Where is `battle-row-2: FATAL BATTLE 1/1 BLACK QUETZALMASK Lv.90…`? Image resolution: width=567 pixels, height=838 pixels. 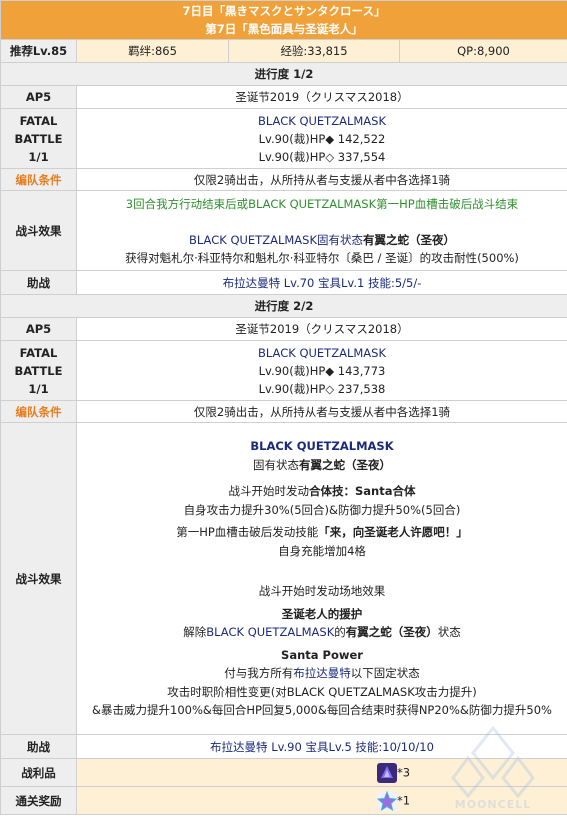 battle-row-2: FATAL BATTLE 1/1 BLACK QUETZALMASK Lv.90… is located at coordinates (283, 370).